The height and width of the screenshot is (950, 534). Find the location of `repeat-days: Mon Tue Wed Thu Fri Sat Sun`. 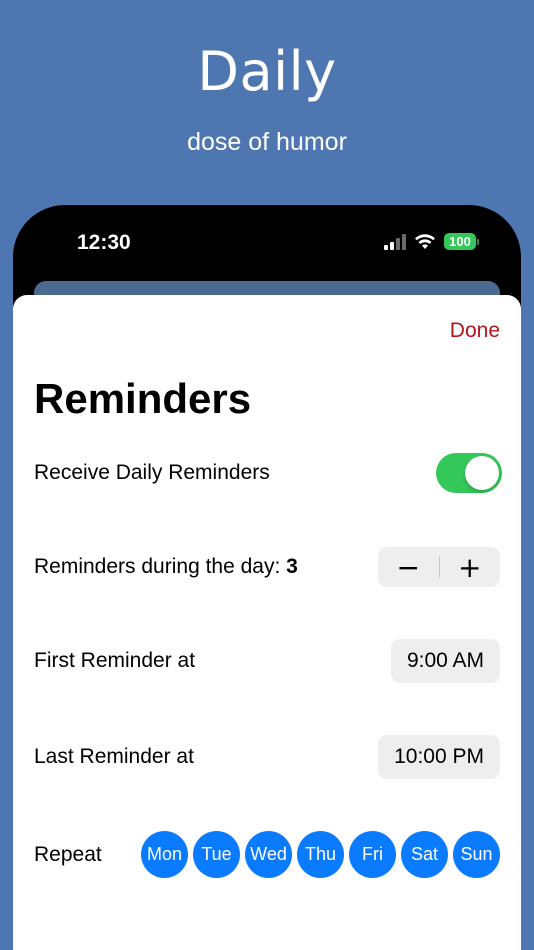

repeat-days: Mon Tue Wed Thu Fri Sat Sun is located at coordinates (320, 854).